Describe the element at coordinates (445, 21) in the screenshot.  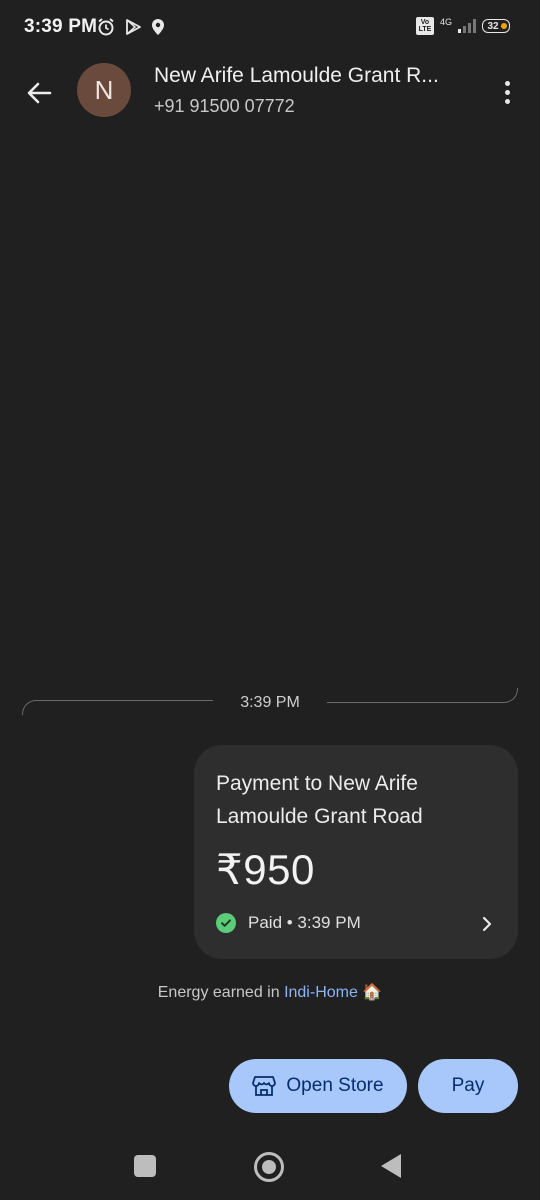
I see `network-type: 4G` at that location.